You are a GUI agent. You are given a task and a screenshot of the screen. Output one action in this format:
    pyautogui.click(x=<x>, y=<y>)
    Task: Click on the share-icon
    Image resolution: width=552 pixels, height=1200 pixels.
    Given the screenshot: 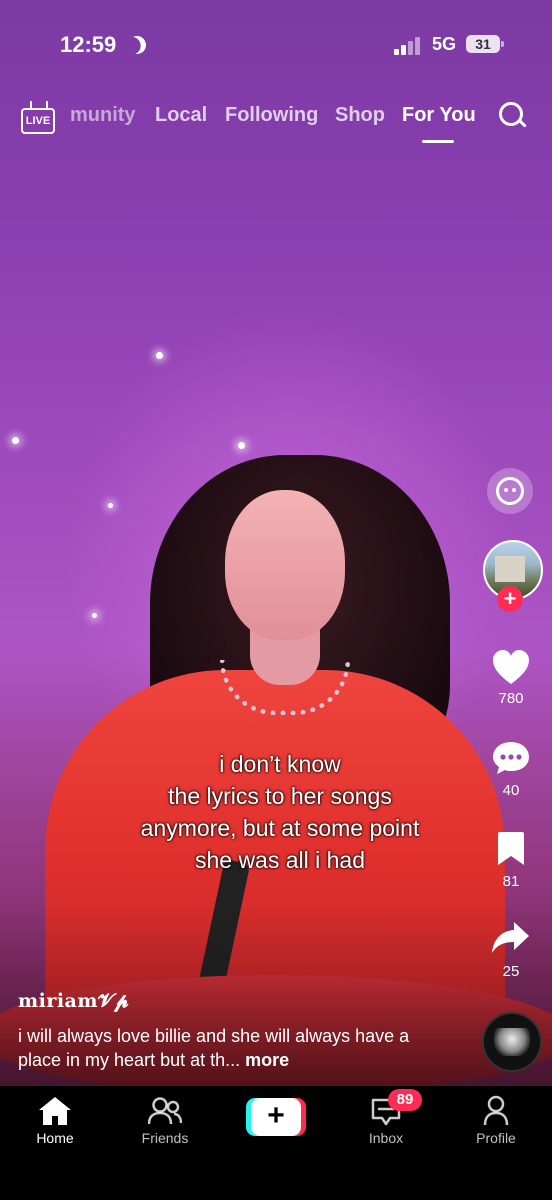 What is the action you would take?
    pyautogui.click(x=510, y=938)
    